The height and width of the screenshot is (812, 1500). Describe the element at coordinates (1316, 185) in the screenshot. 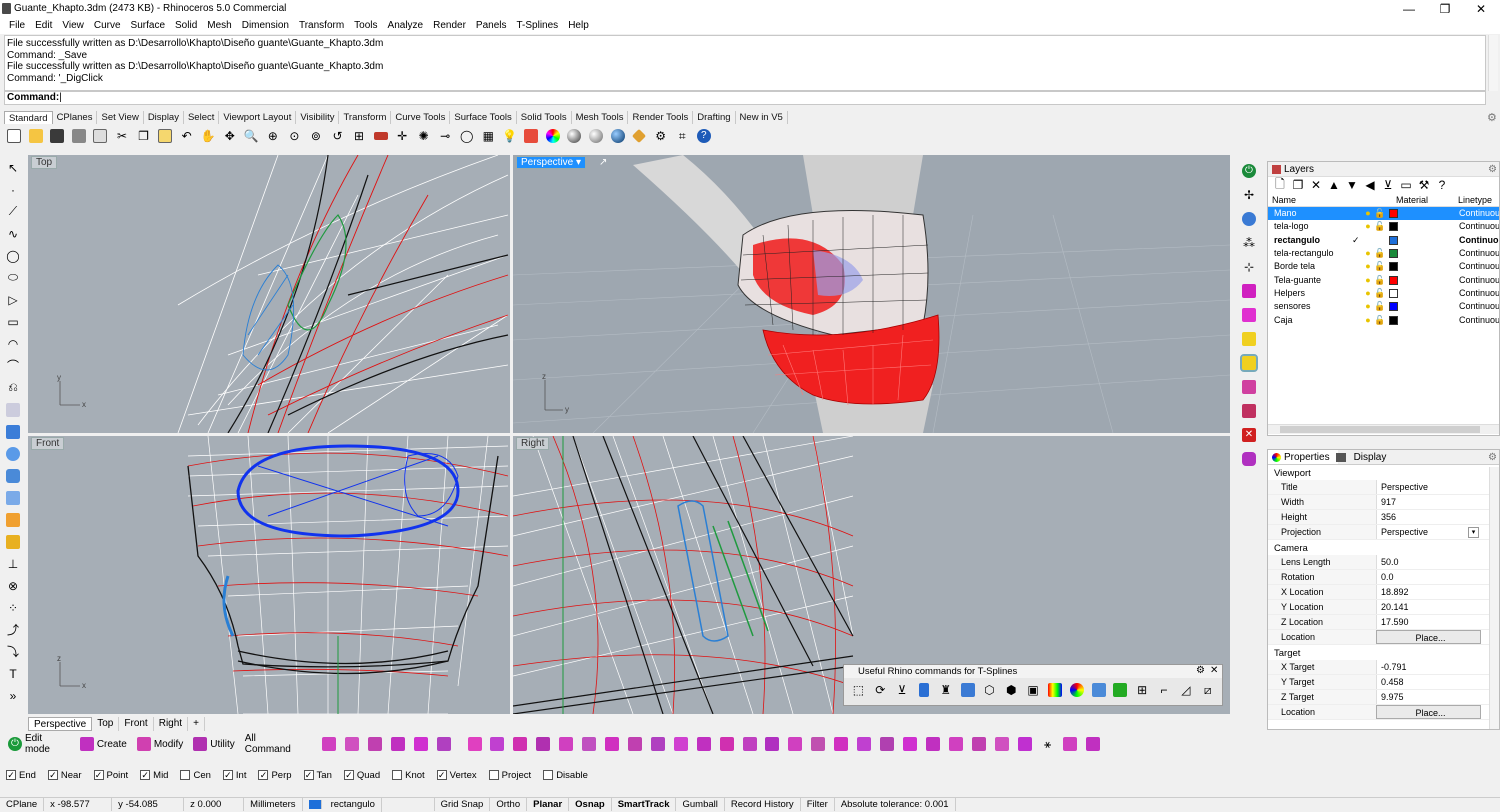

I see `delete-layer-icon: ✕` at that location.